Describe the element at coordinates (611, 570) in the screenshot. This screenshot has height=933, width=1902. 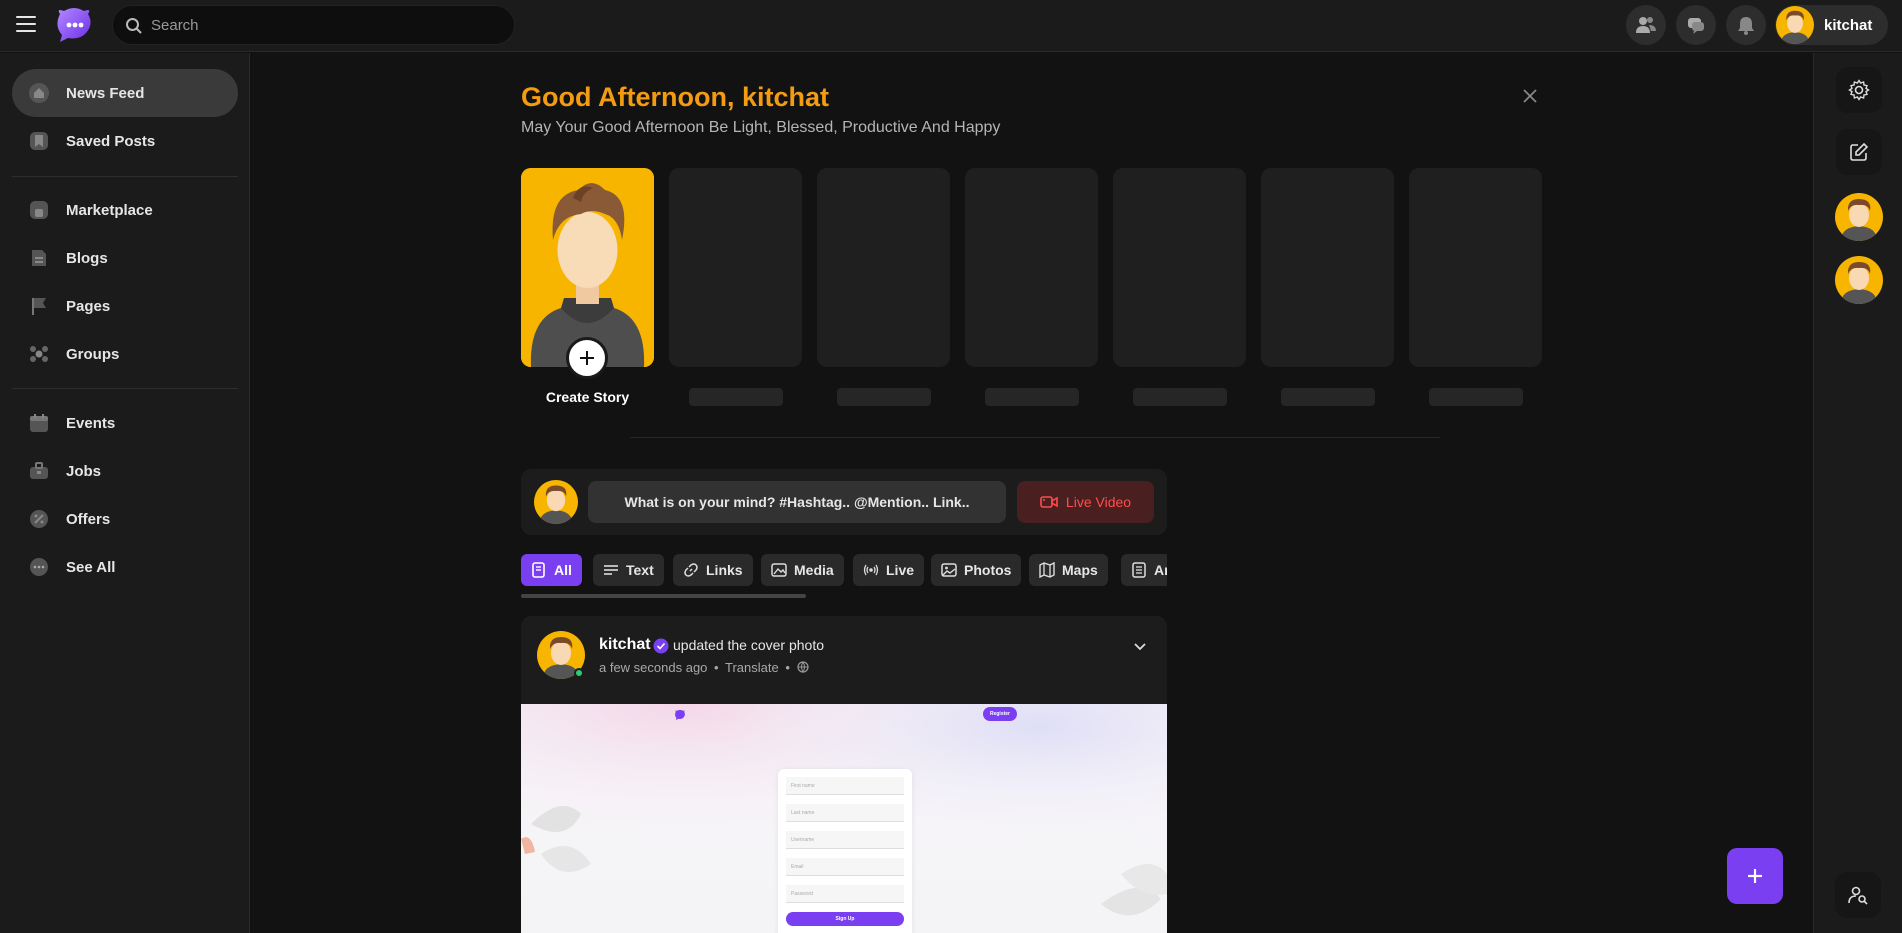
I see `text-icon` at that location.